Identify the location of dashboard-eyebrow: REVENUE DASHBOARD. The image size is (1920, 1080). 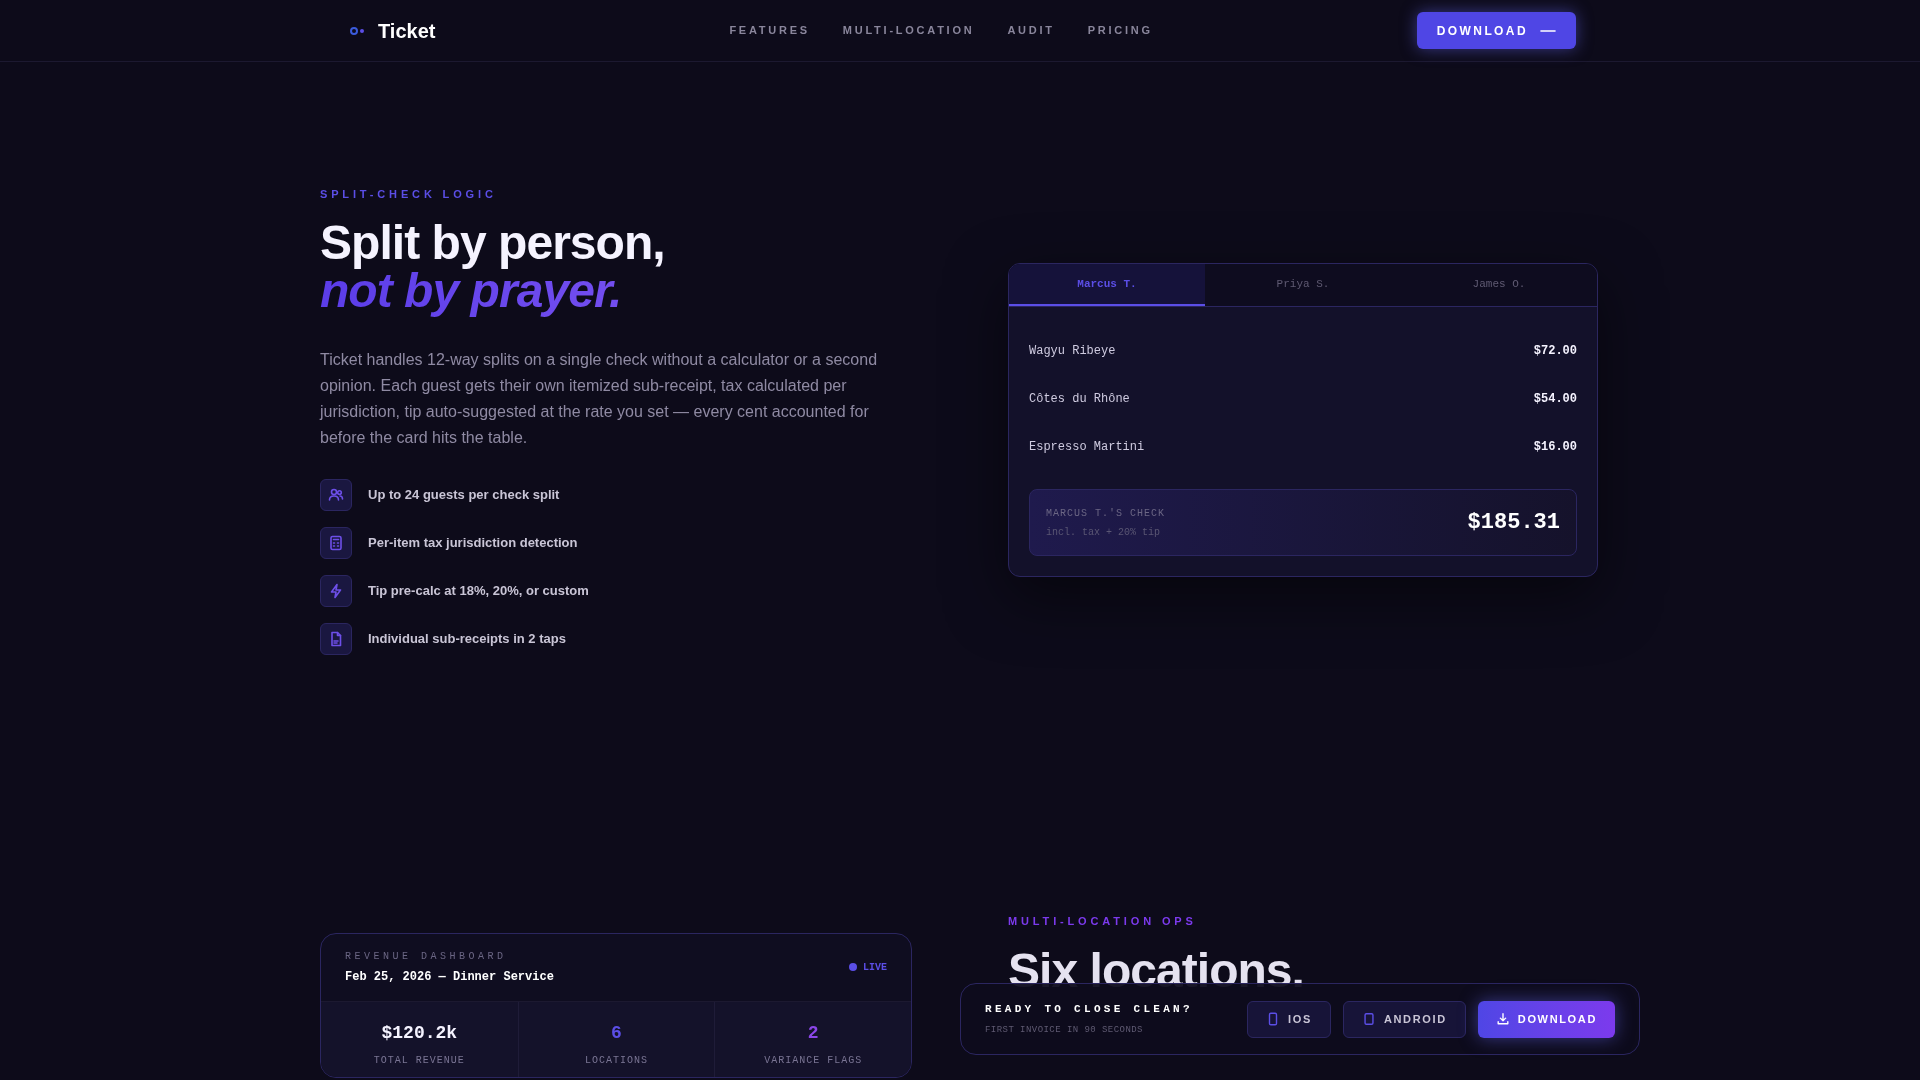
(426, 956).